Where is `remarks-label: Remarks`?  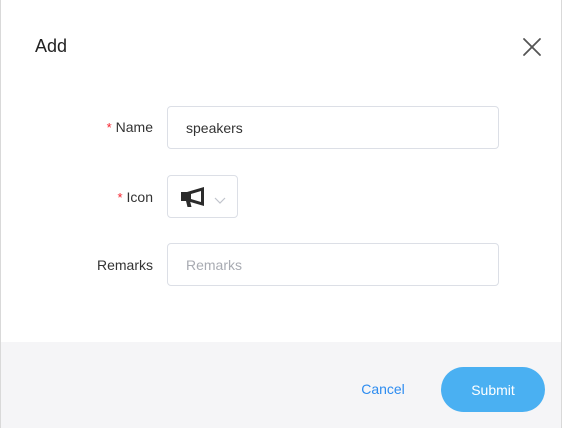
remarks-label: Remarks is located at coordinates (125, 265).